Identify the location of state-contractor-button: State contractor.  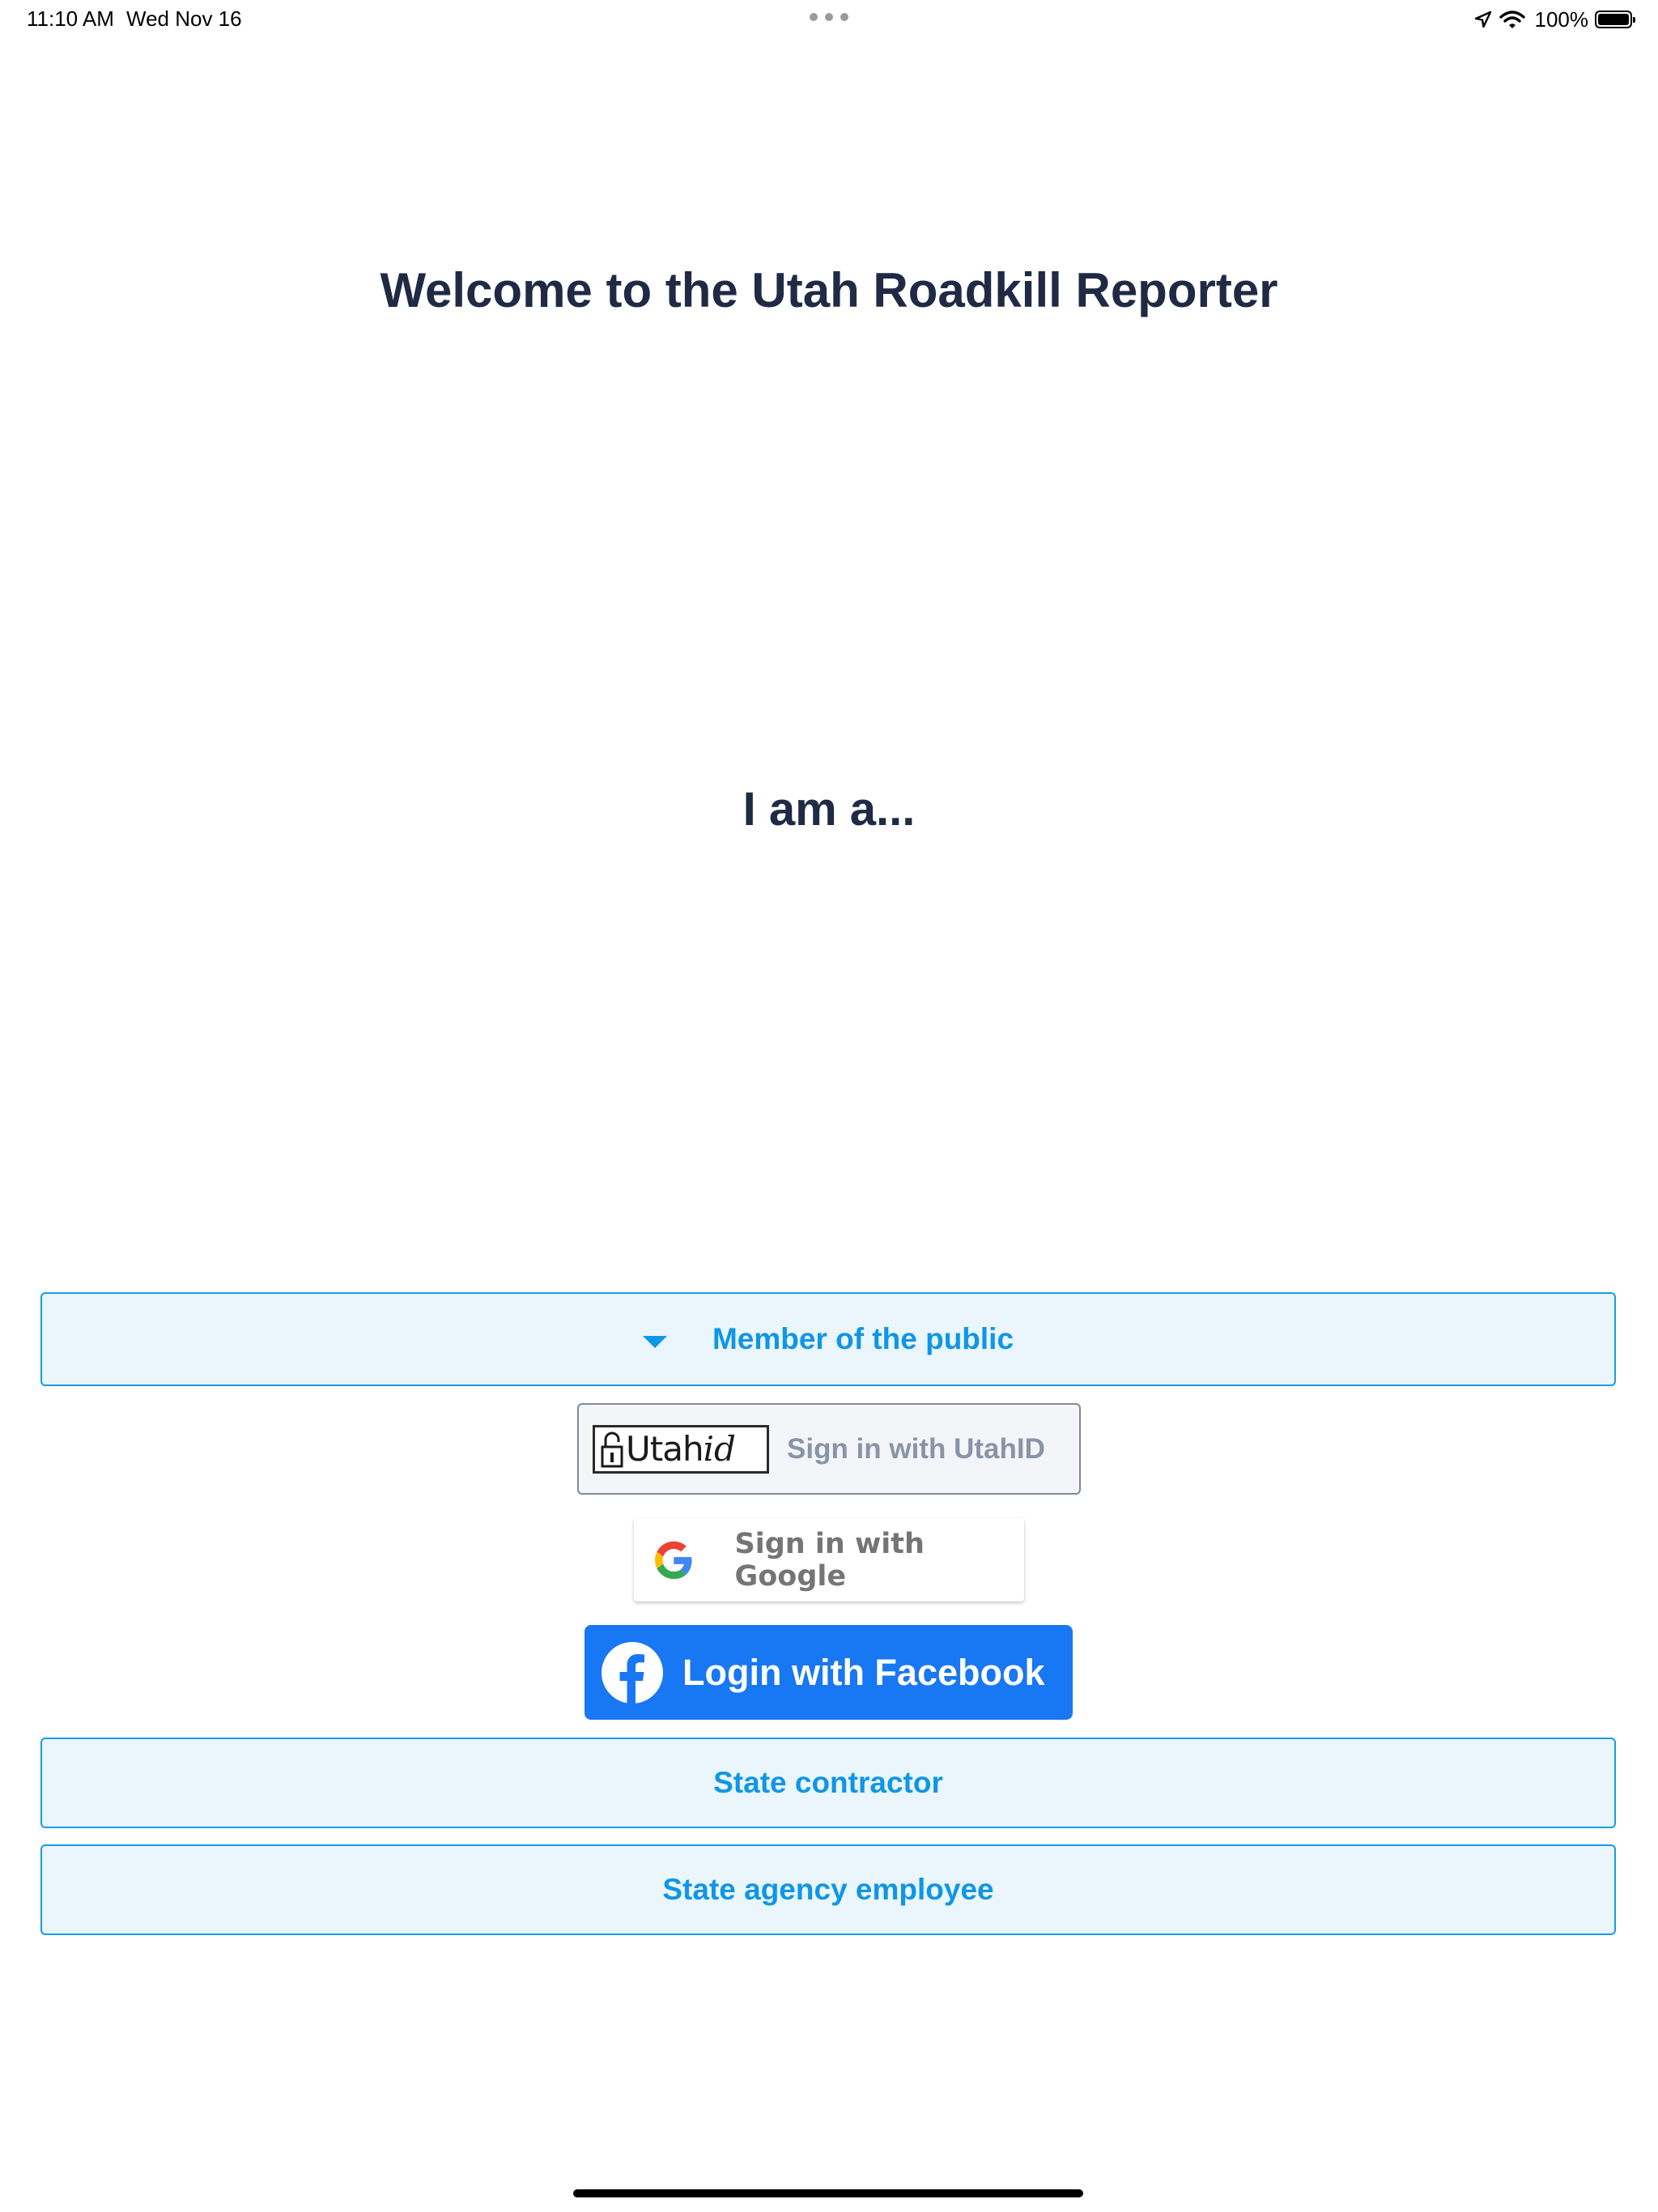
(828, 1783).